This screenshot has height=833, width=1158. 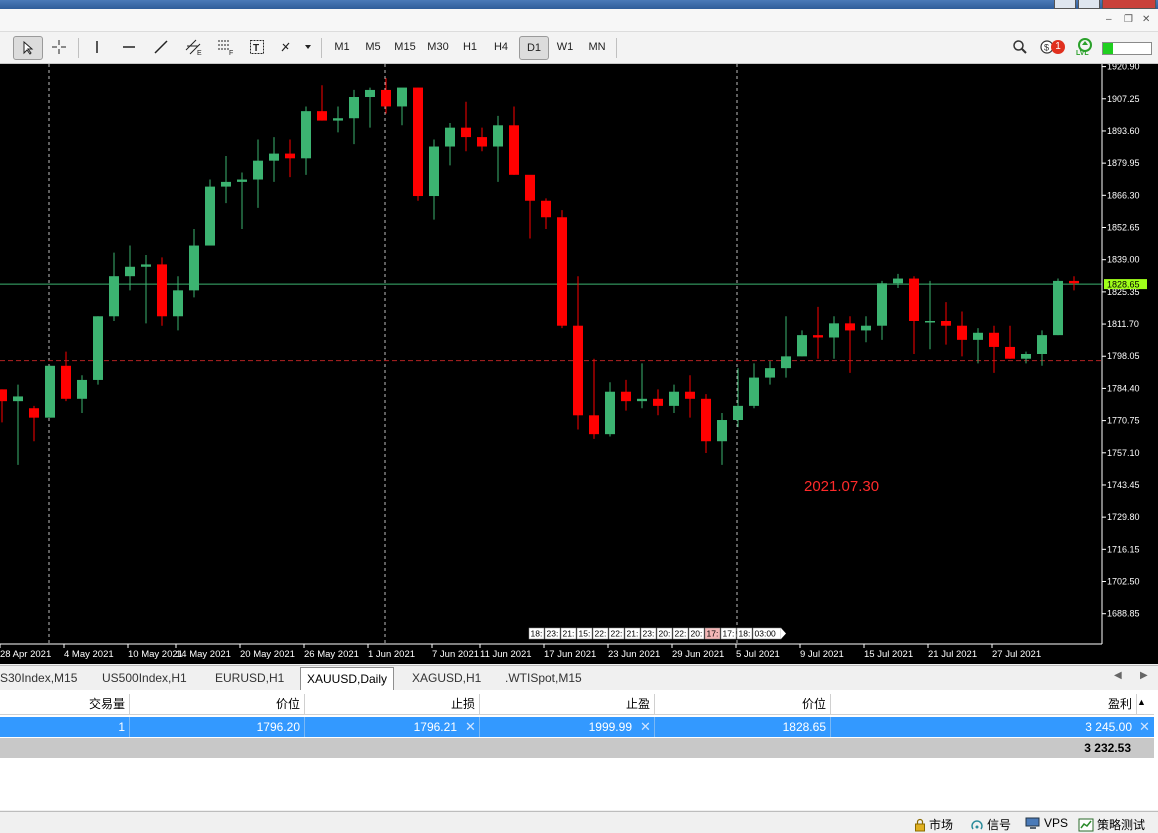 What do you see at coordinates (1065, 4) in the screenshot?
I see `minimize-button` at bounding box center [1065, 4].